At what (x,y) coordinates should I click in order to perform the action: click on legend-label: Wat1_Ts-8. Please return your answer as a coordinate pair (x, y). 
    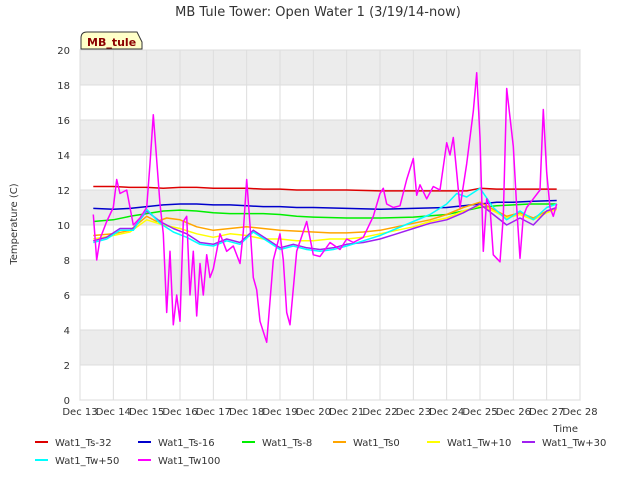
    Looking at the image, I should click on (287, 443).